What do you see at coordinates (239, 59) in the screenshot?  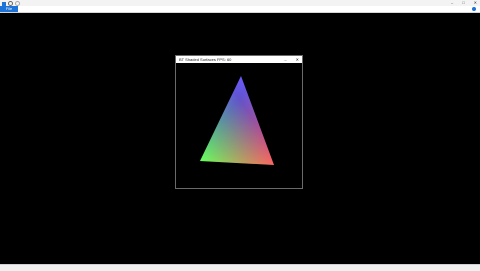 I see `render-window-titlebar: BT Shaded Surfaces FPS: 60 – ✕` at bounding box center [239, 59].